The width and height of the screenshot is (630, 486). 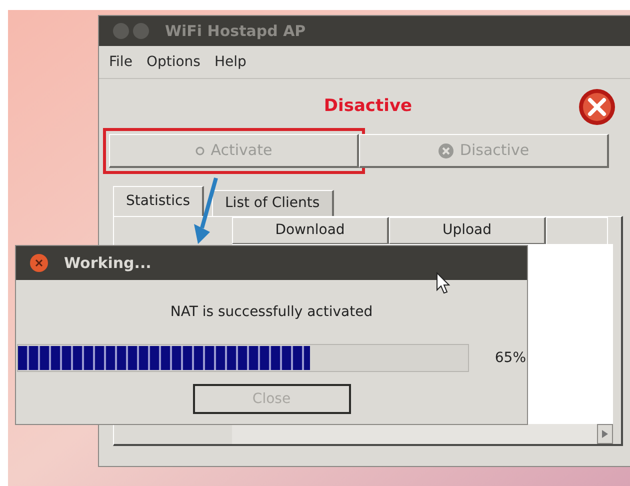 I want to click on mouse-pointer-icon, so click(x=443, y=283).